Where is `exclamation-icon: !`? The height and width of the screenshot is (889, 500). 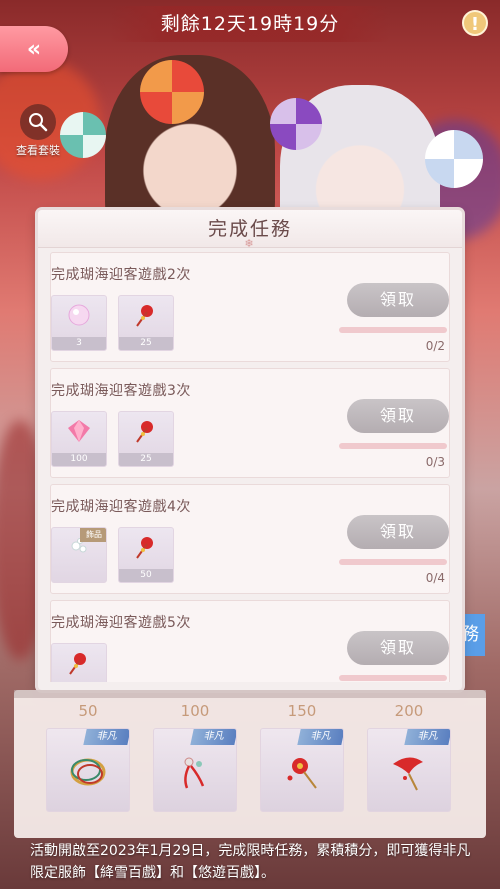 exclamation-icon: ! is located at coordinates (475, 24).